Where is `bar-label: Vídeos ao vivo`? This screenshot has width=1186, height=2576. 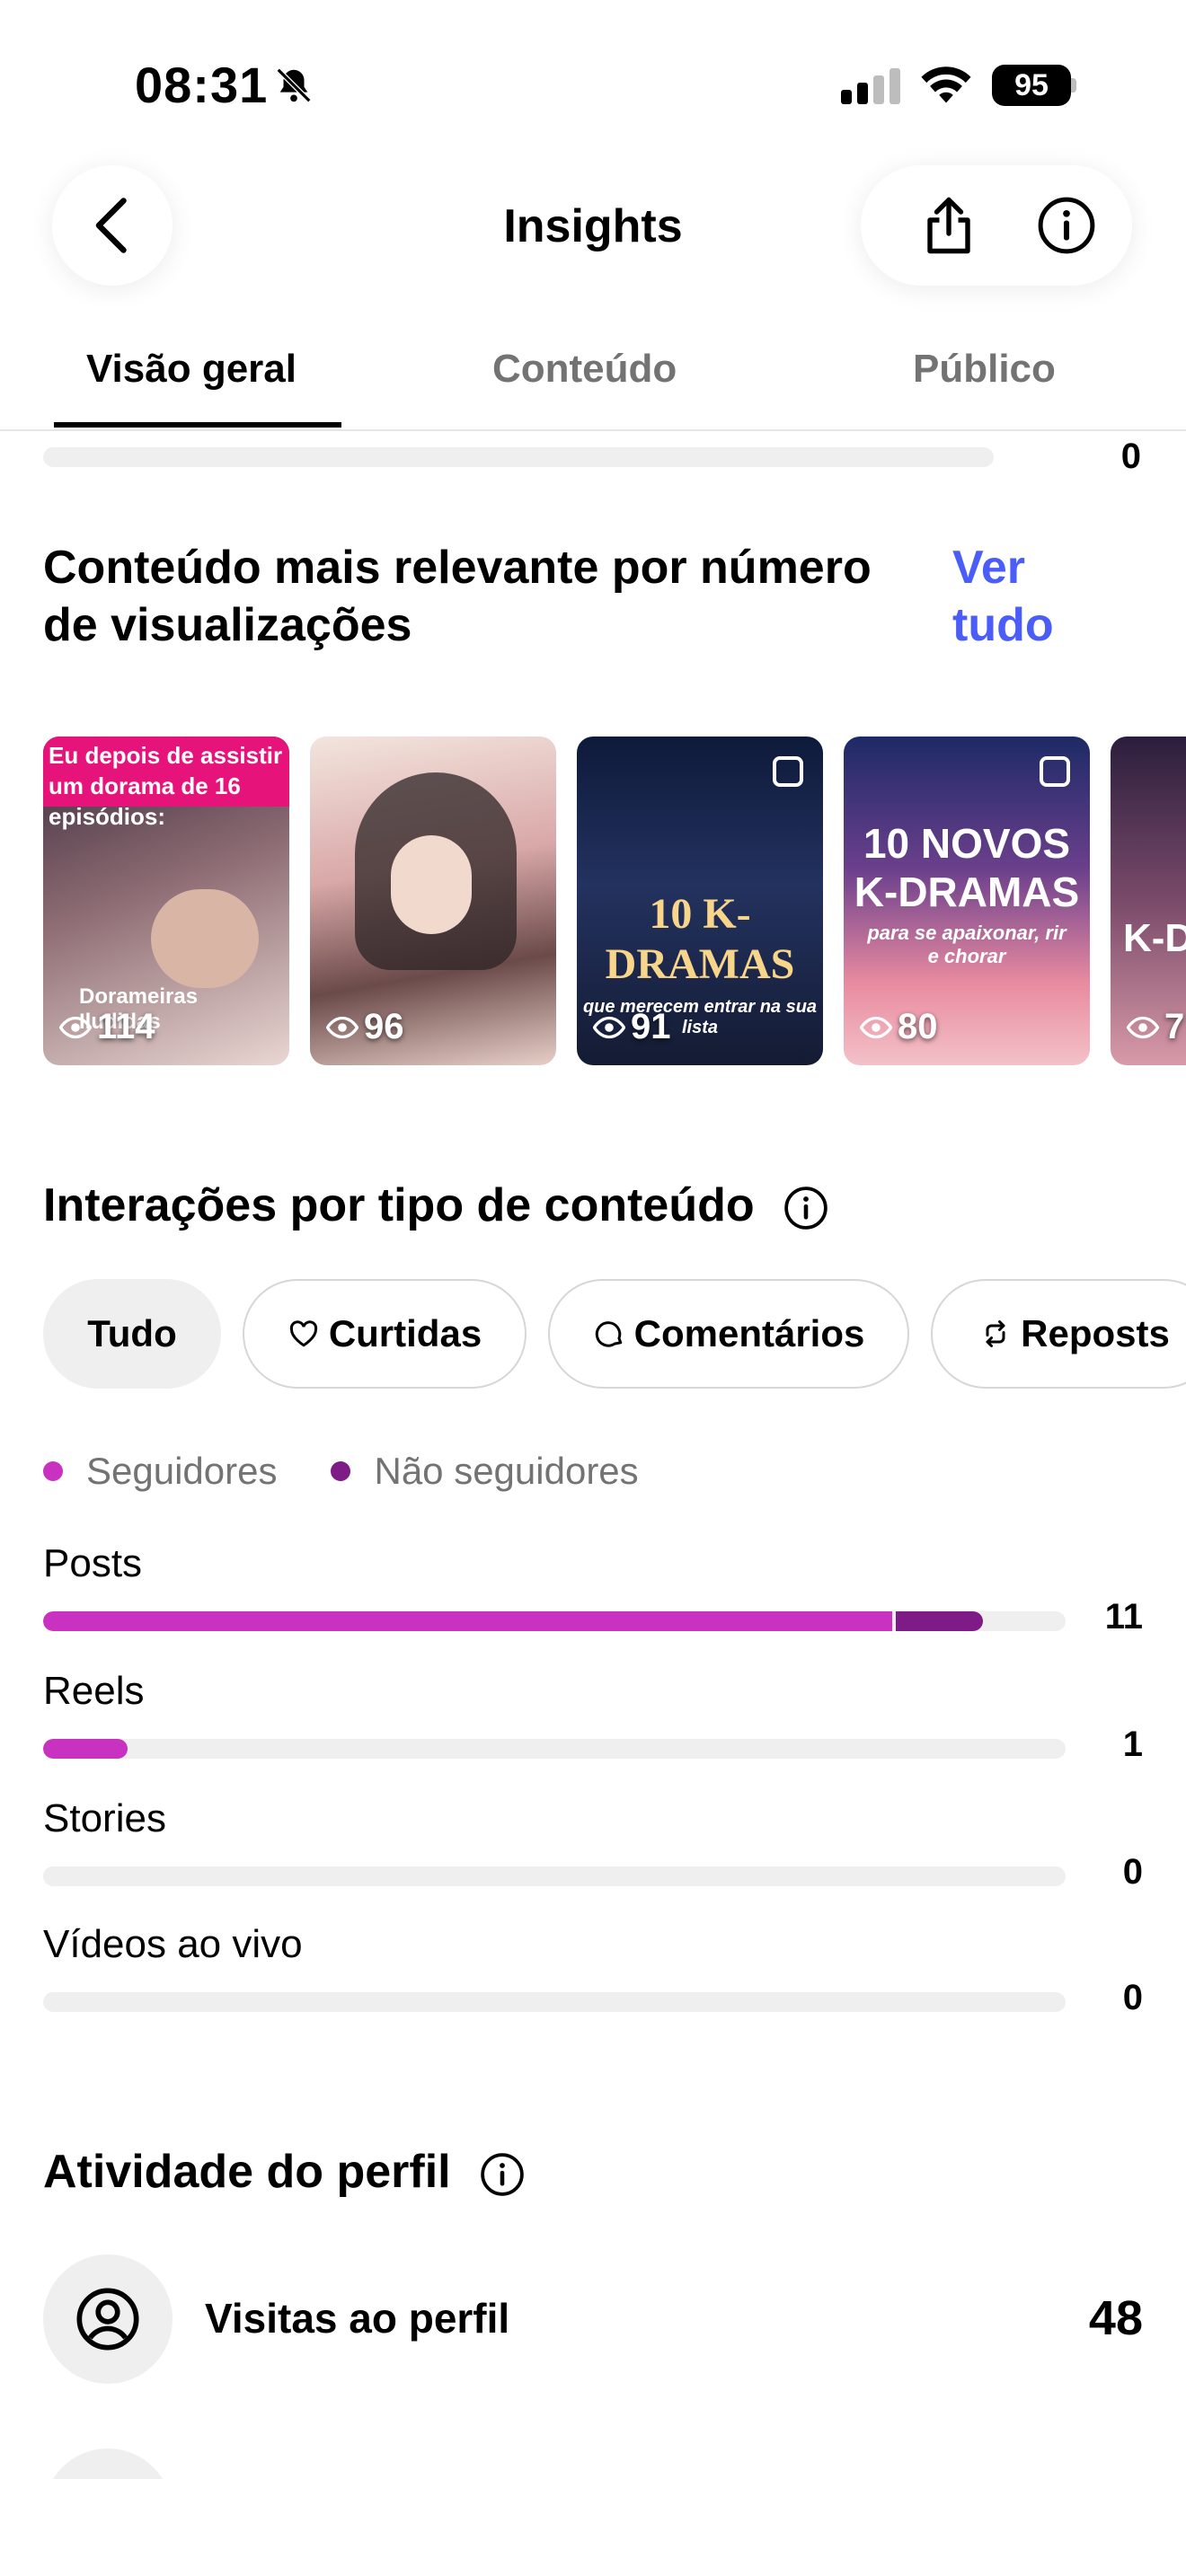
bar-label: Vídeos ao vivo is located at coordinates (173, 1944).